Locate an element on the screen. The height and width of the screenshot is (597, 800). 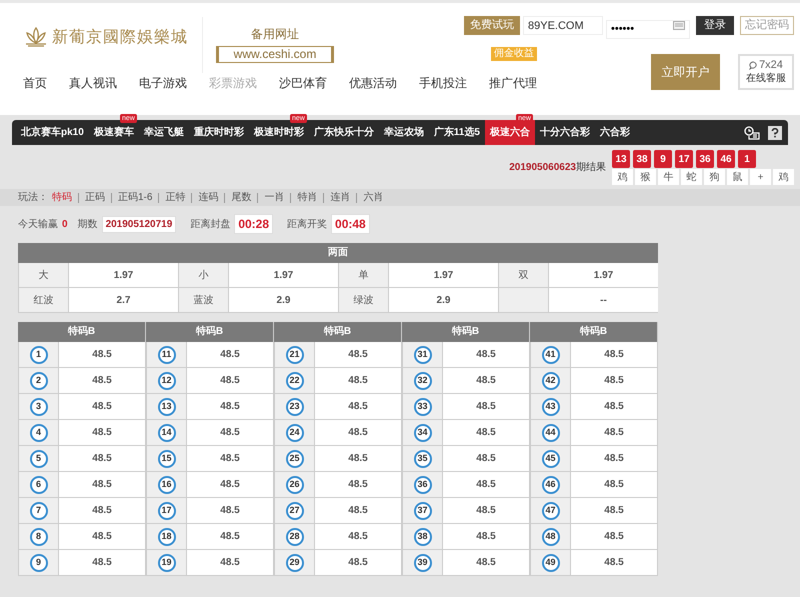
game-tab: 幸运农场 is located at coordinates (403, 132).